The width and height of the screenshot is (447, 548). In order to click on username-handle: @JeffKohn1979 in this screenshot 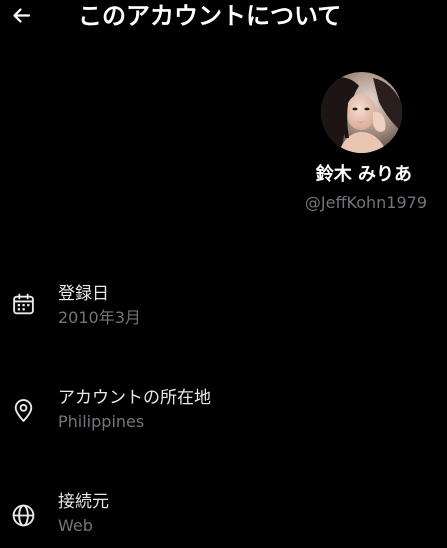, I will do `click(365, 202)`.